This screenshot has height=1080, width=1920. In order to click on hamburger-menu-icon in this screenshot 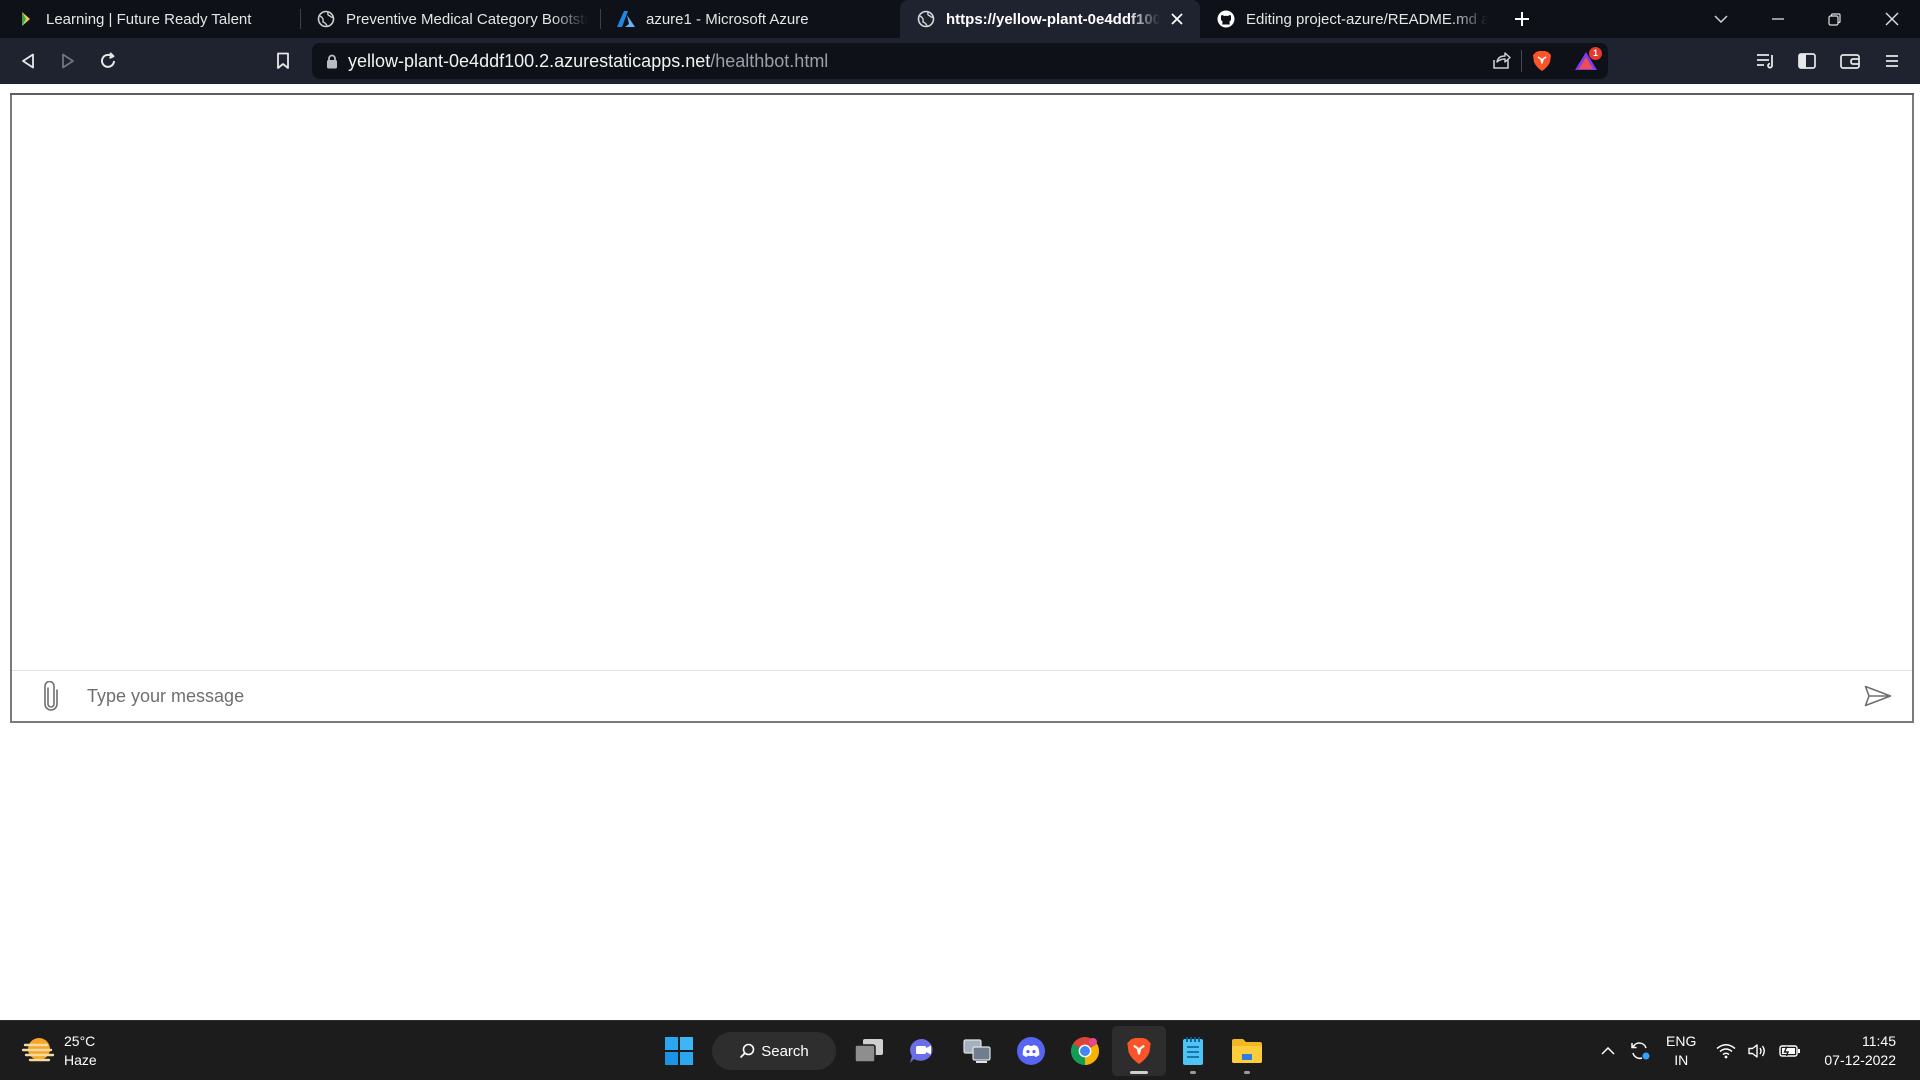, I will do `click(1892, 61)`.